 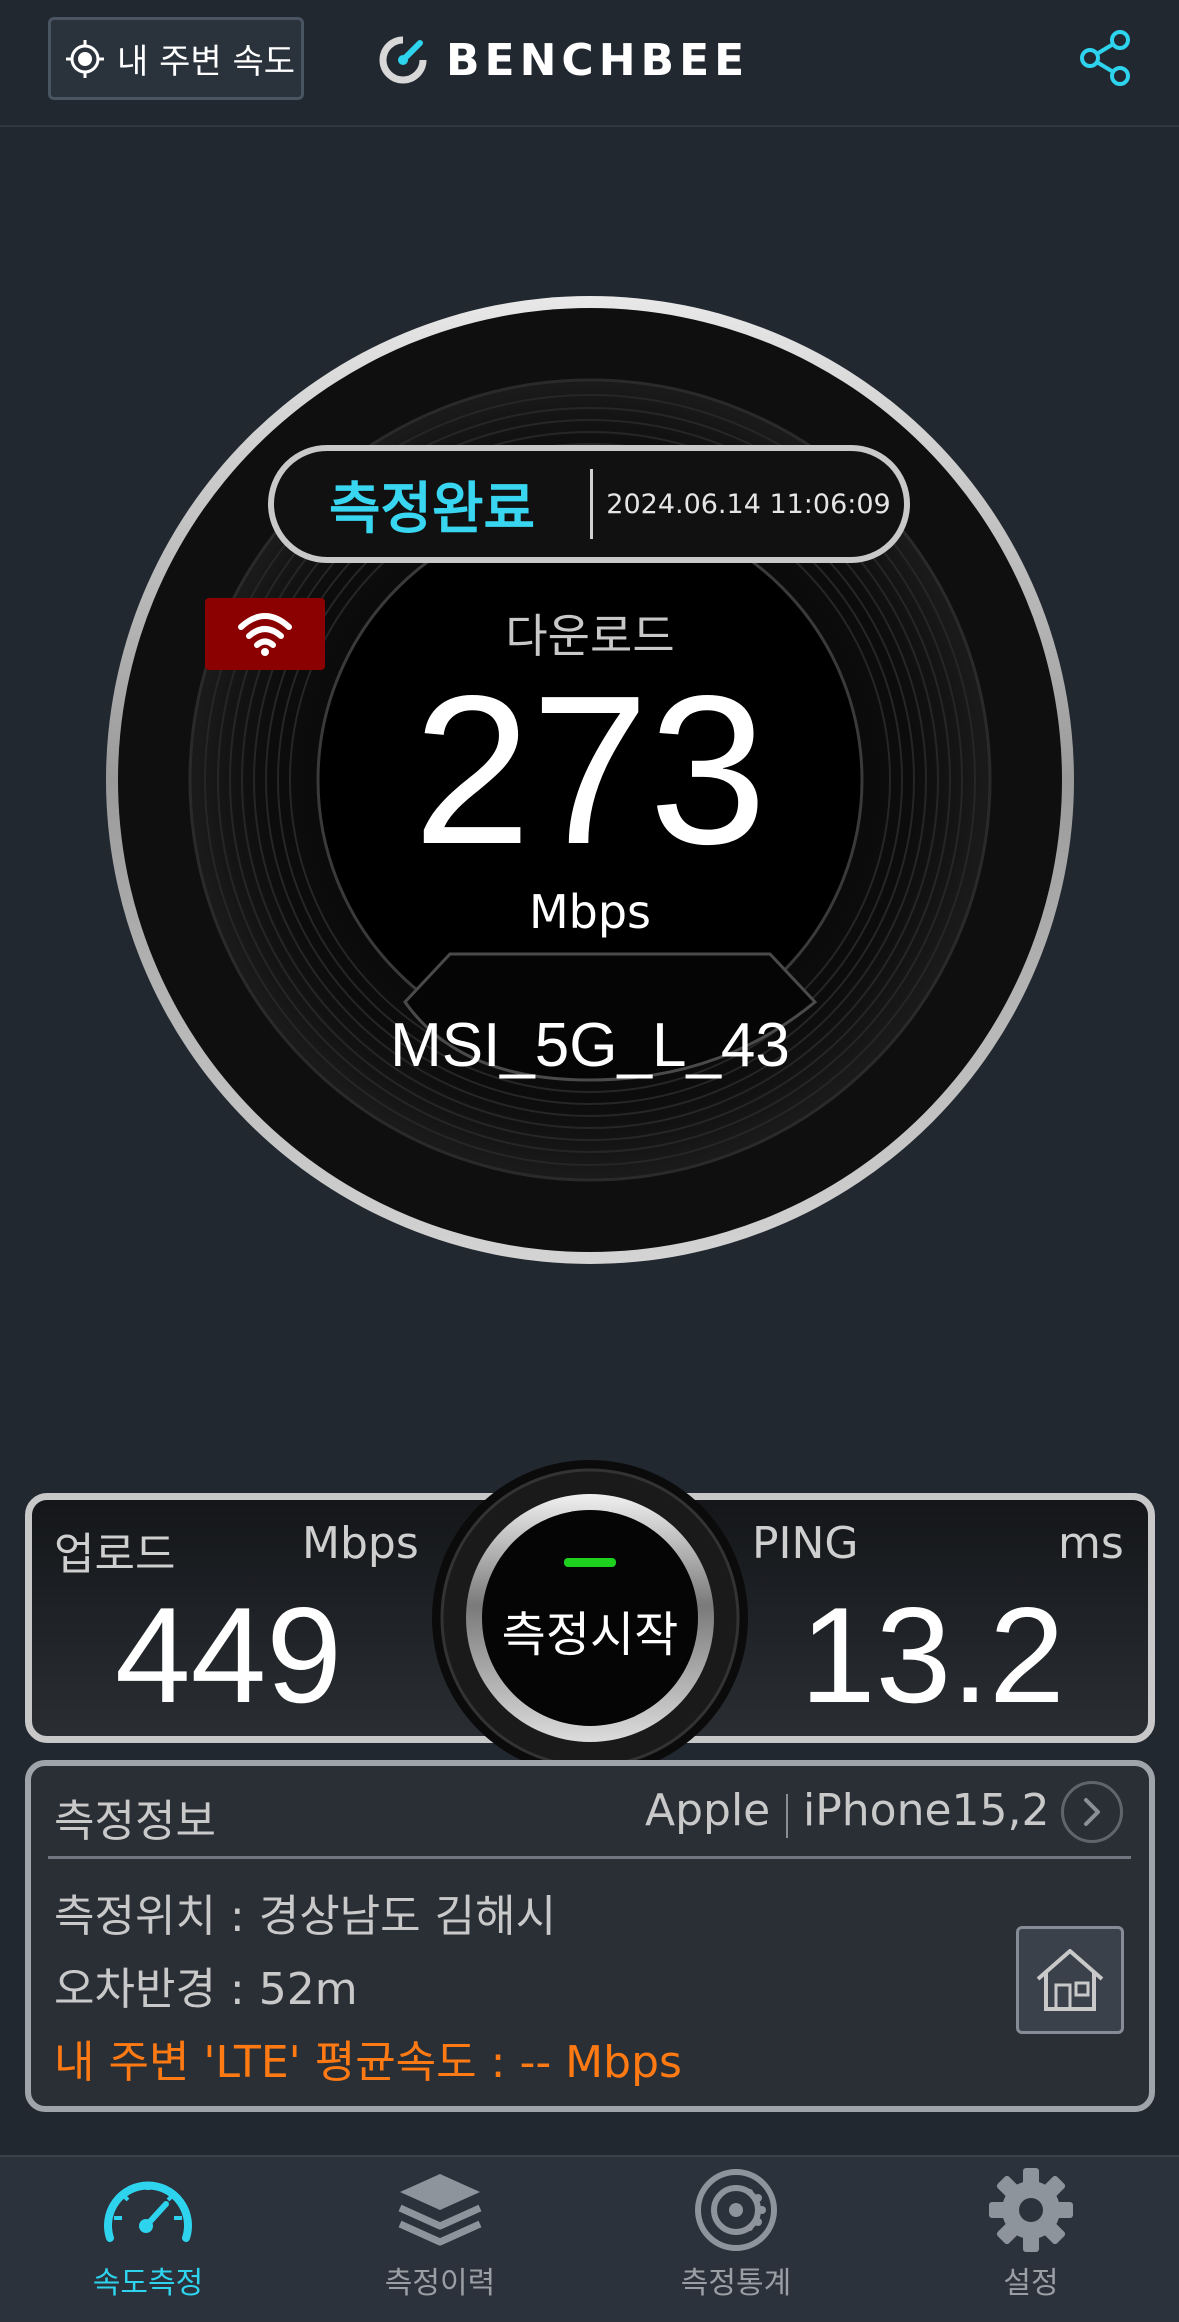 I want to click on network-name: MSI_5G_L_43, so click(x=590, y=1045).